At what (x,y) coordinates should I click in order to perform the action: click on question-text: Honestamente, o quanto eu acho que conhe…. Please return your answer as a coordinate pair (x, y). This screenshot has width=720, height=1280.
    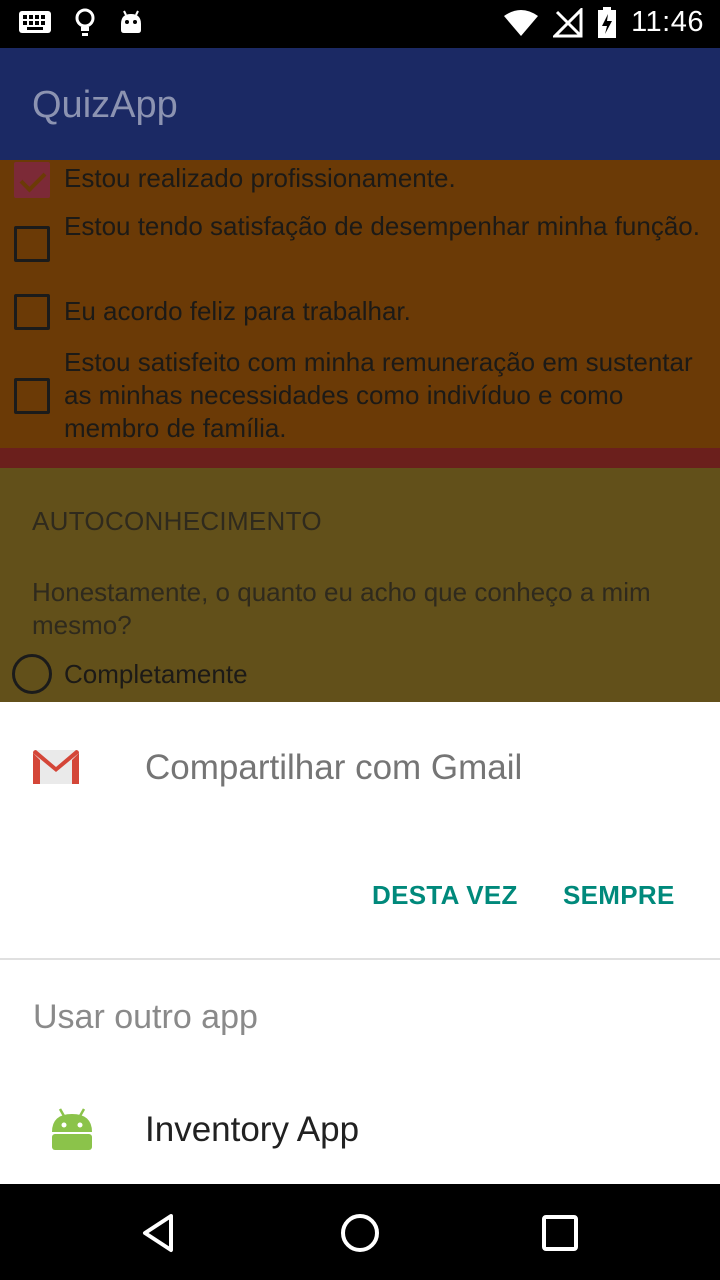
    Looking at the image, I should click on (341, 608).